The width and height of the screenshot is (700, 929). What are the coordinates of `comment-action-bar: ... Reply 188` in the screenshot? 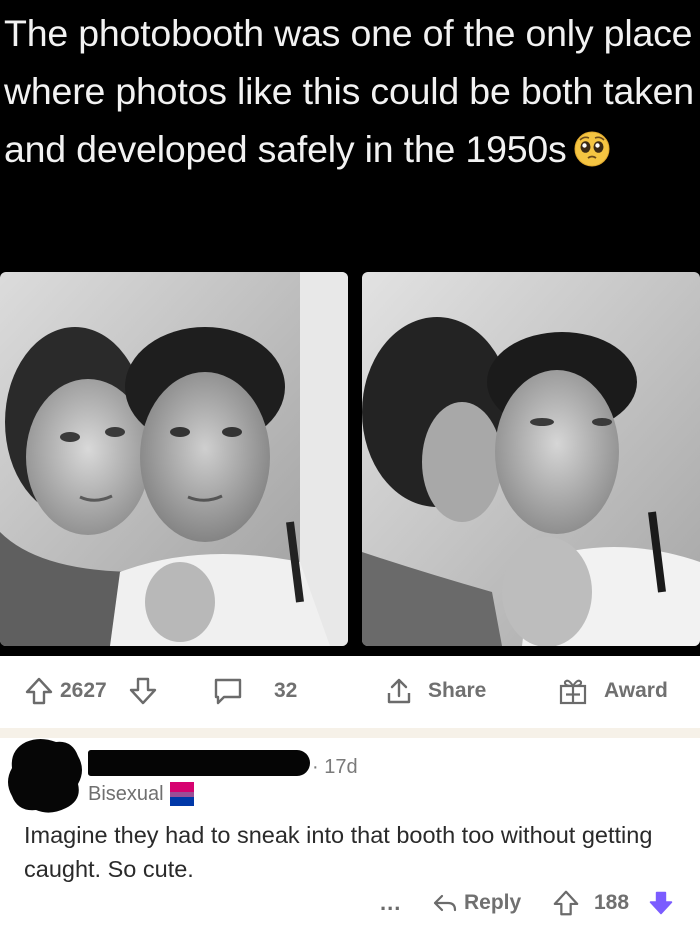 It's located at (350, 903).